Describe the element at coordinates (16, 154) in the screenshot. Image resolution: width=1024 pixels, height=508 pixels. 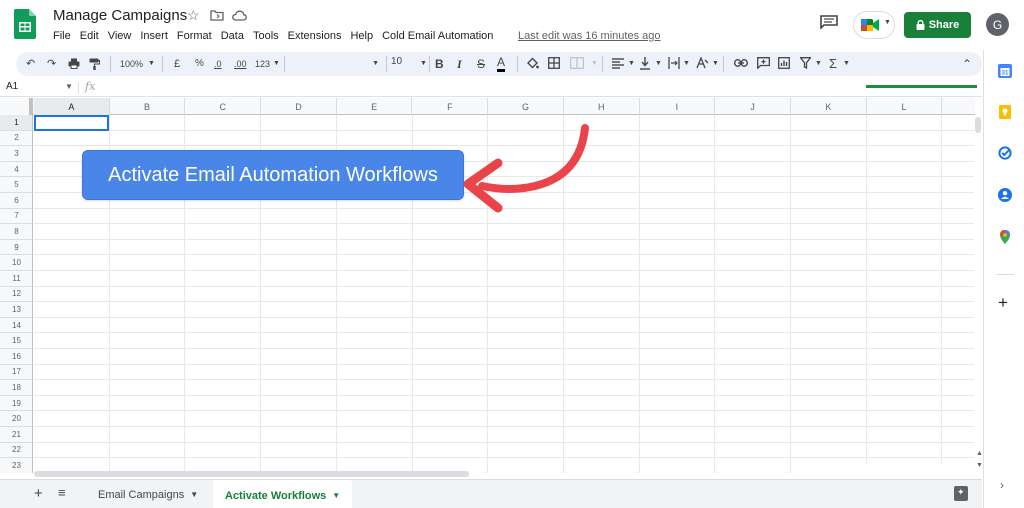
I see `row-header-3: 3` at that location.